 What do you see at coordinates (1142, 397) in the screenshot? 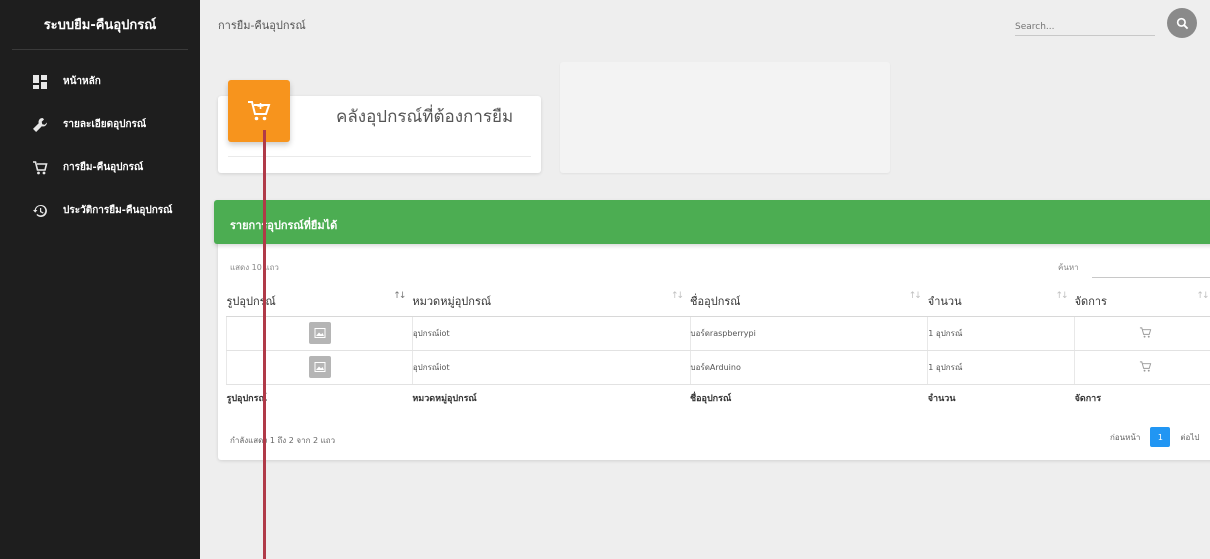
I see `footer-column-manage: จัดการ` at bounding box center [1142, 397].